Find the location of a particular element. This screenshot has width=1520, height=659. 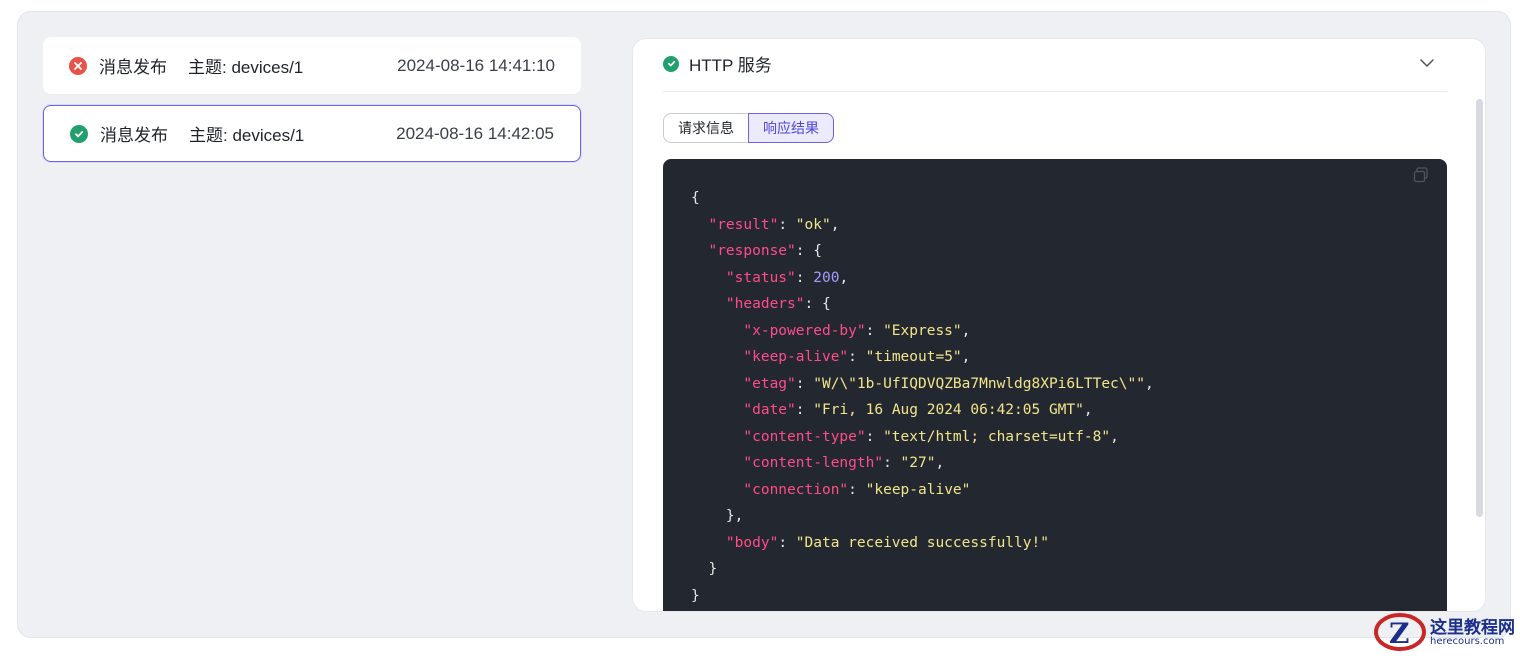

code-line: "content-length": "27", is located at coordinates (844, 463).